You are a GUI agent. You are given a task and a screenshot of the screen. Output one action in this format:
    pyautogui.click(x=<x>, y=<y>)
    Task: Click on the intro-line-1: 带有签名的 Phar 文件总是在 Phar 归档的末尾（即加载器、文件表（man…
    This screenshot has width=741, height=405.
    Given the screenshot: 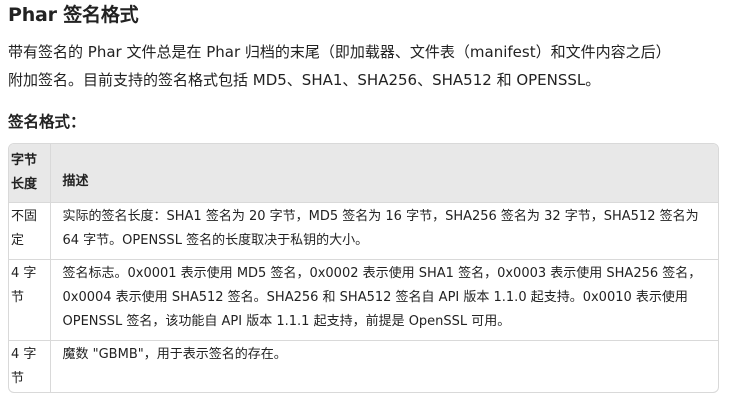 What is the action you would take?
    pyautogui.click(x=339, y=52)
    